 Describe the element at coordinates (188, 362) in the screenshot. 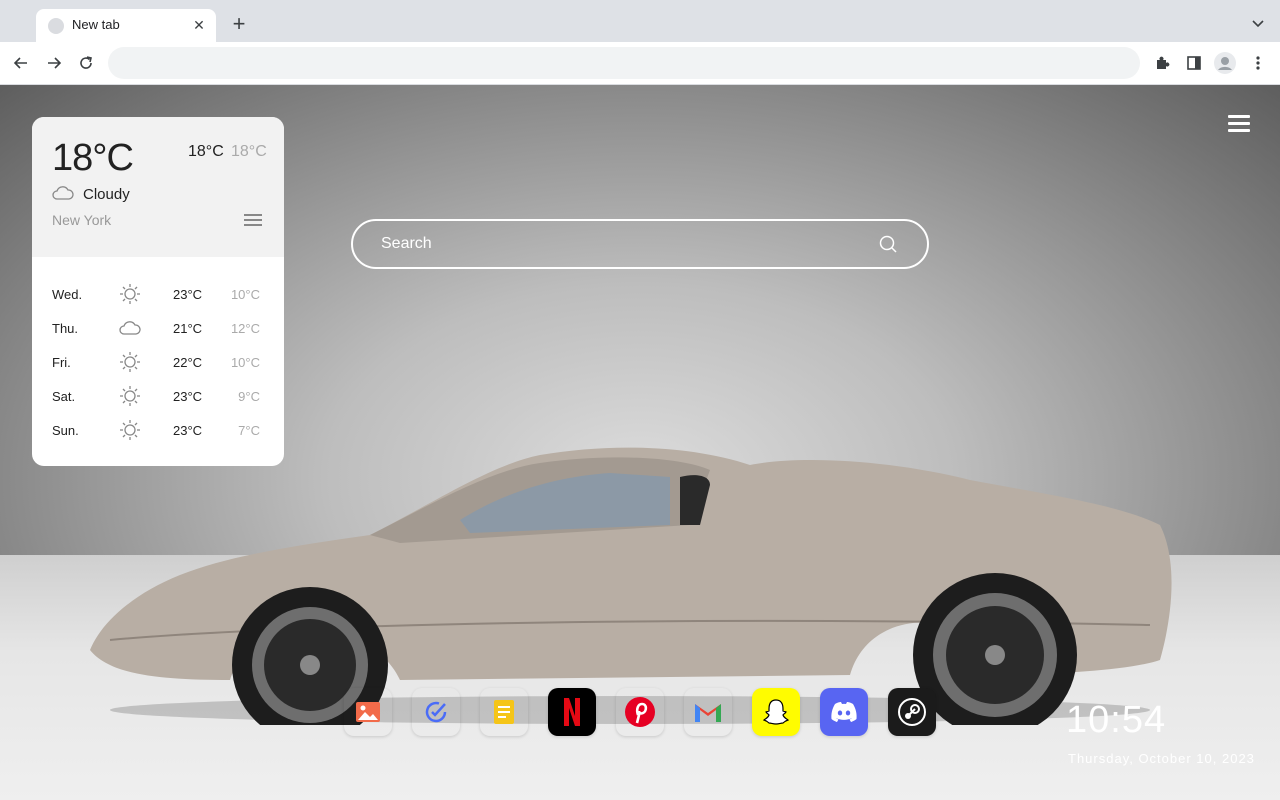

I see `forecast-high: 22°C` at that location.